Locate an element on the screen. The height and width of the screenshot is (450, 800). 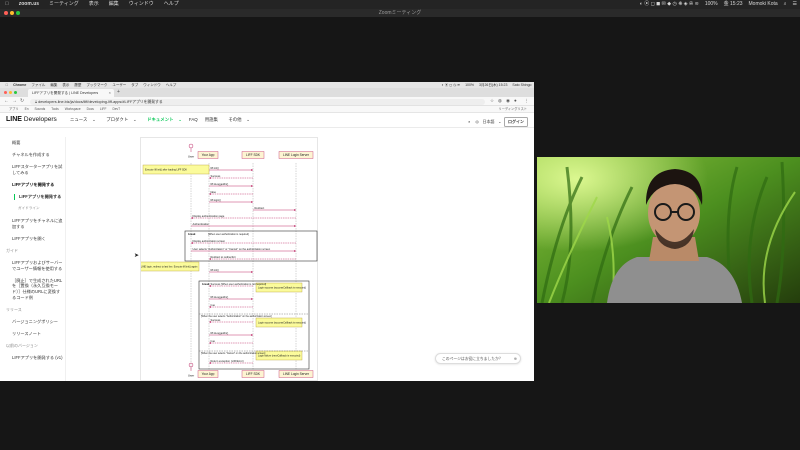
minimize-window-icon is located at coordinates (12, 13).